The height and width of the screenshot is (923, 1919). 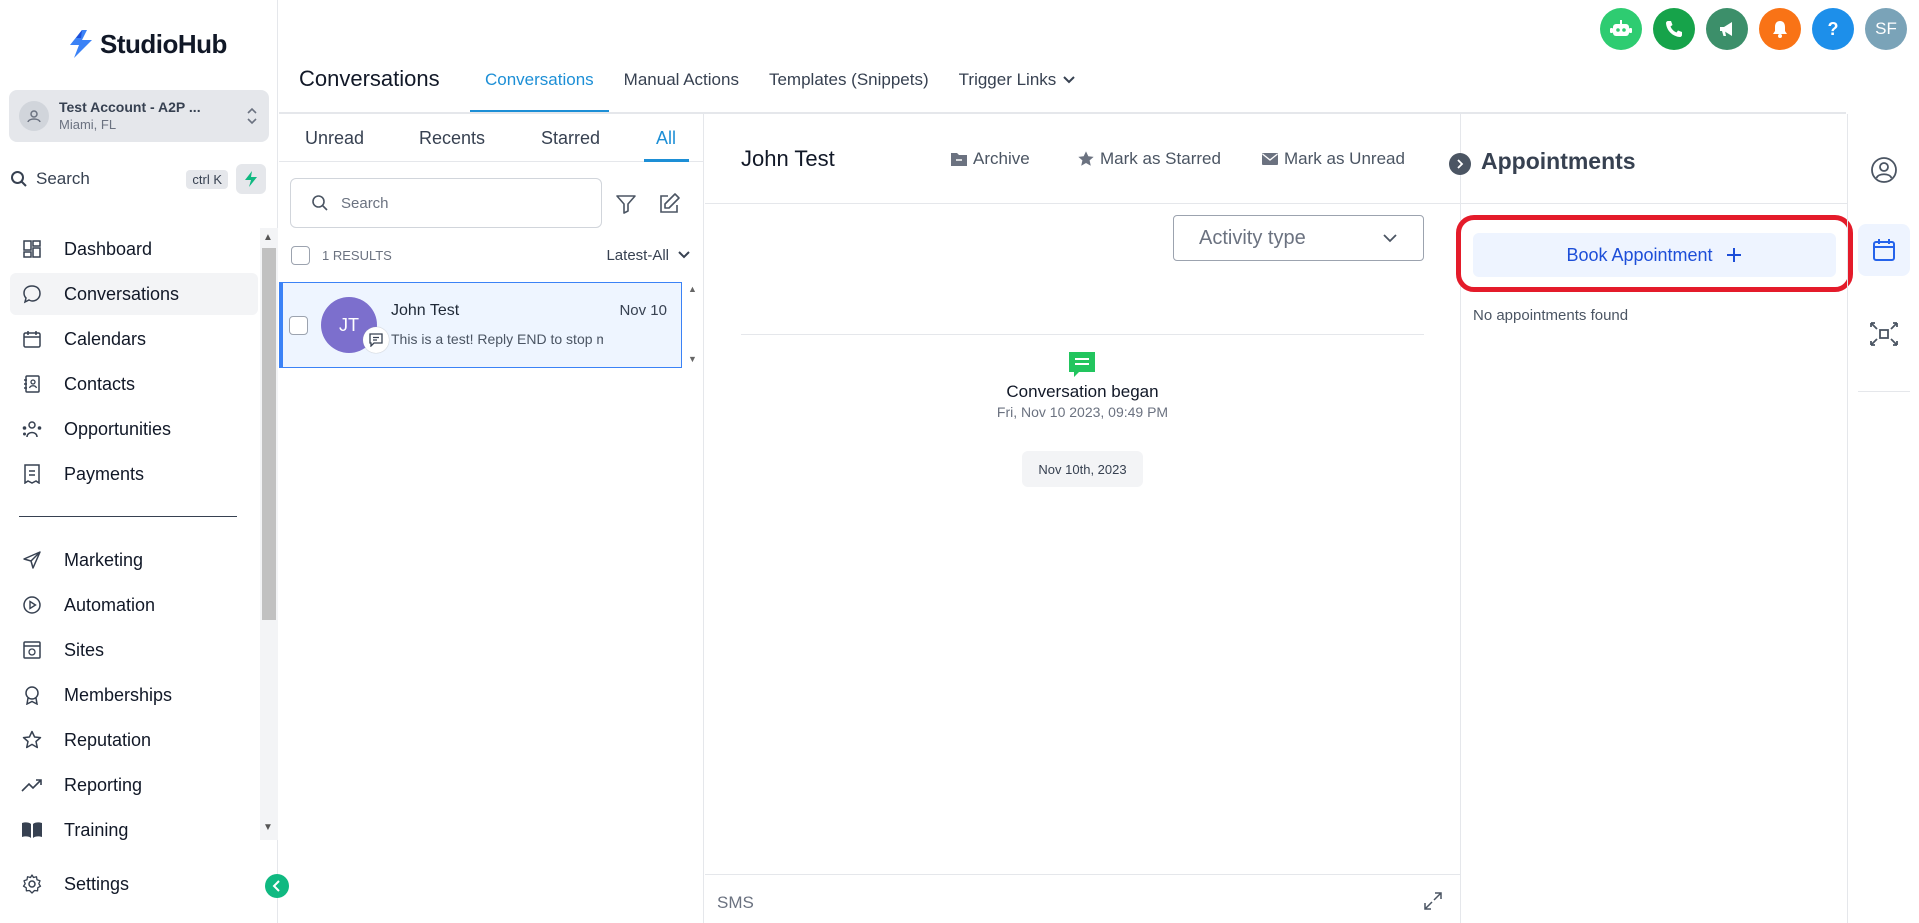 I want to click on mark-unread-label: Mark as Unread, so click(x=1344, y=158).